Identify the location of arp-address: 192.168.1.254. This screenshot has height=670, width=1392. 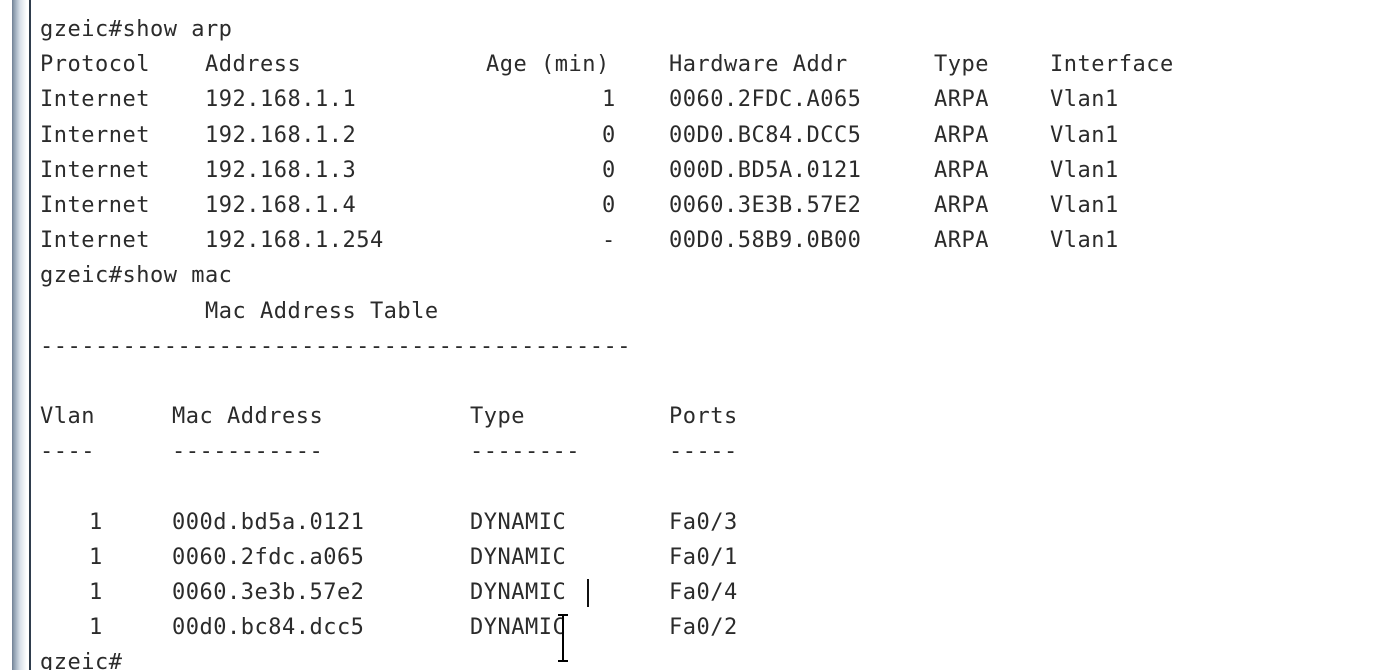
(294, 241).